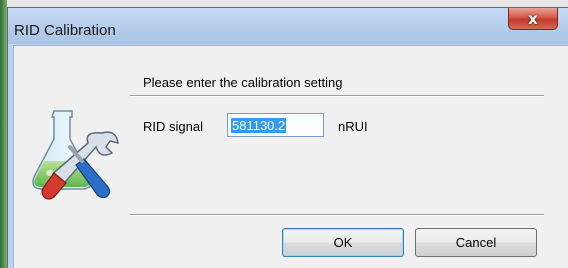 Image resolution: width=568 pixels, height=268 pixels. I want to click on background-app-edge, so click(3, 134).